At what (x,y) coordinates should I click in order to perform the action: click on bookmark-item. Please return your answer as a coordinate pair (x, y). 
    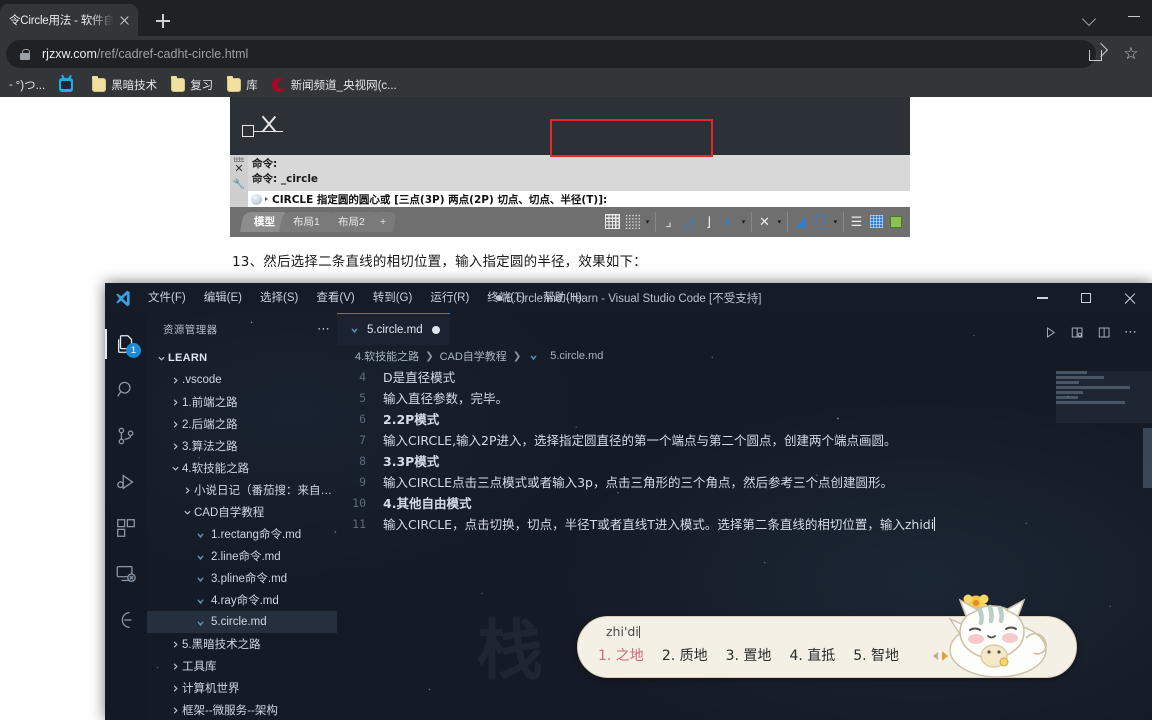
    Looking at the image, I should click on (68, 85).